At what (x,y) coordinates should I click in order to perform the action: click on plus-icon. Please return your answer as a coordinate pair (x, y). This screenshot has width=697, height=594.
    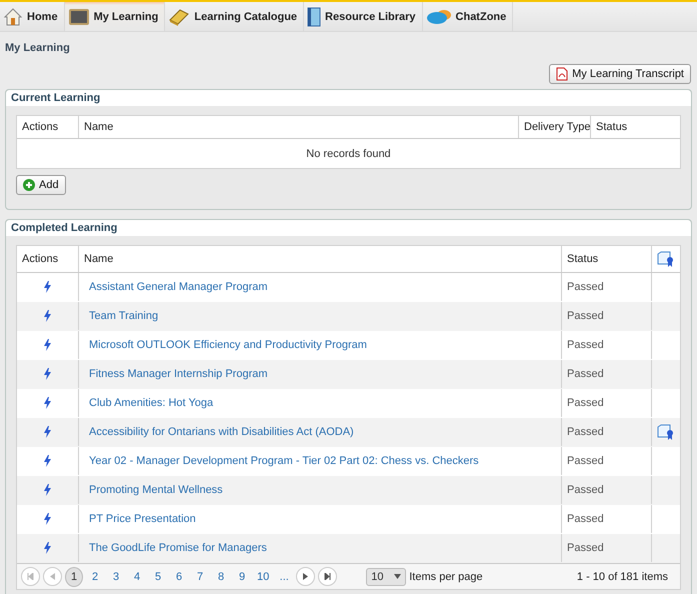
    Looking at the image, I should click on (29, 185).